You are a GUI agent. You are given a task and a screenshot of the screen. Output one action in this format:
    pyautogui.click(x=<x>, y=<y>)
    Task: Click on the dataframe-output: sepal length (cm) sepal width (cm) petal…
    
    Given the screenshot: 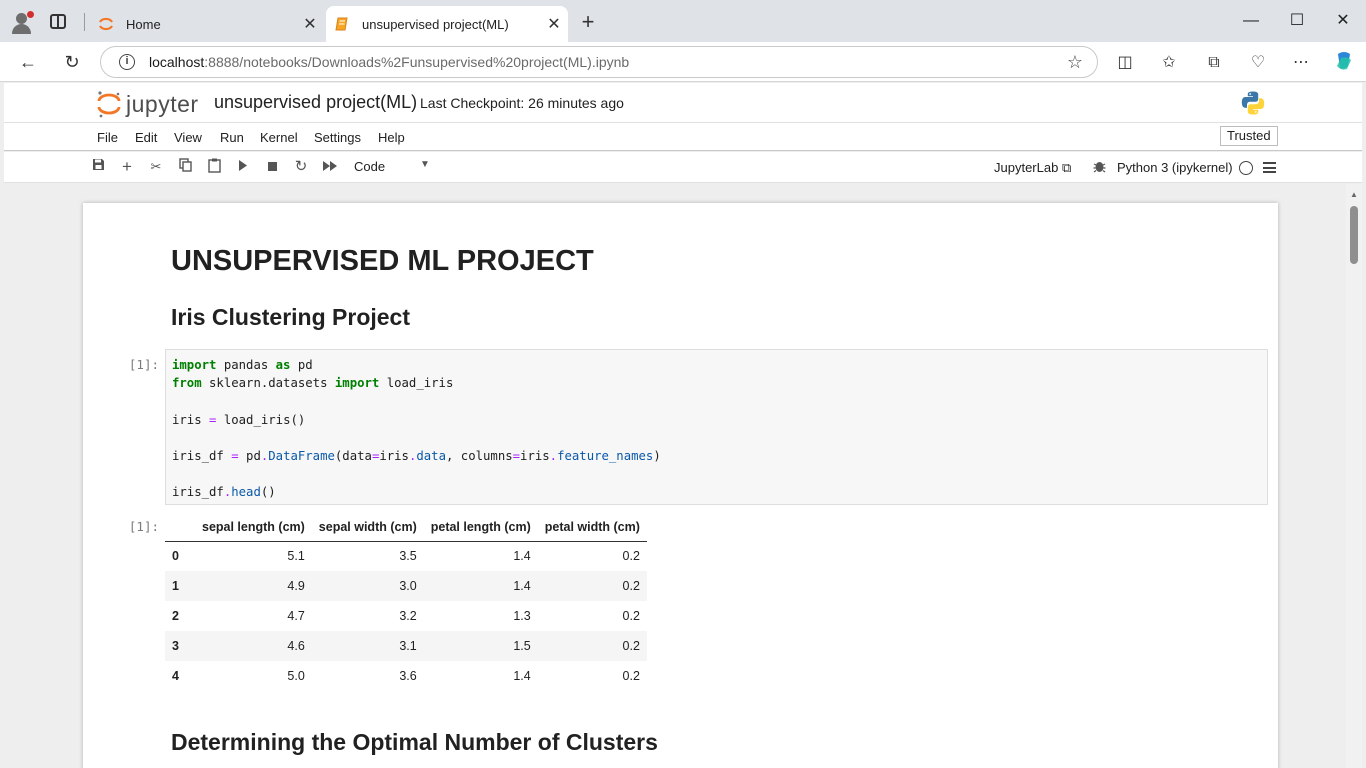 What is the action you would take?
    pyautogui.click(x=406, y=602)
    